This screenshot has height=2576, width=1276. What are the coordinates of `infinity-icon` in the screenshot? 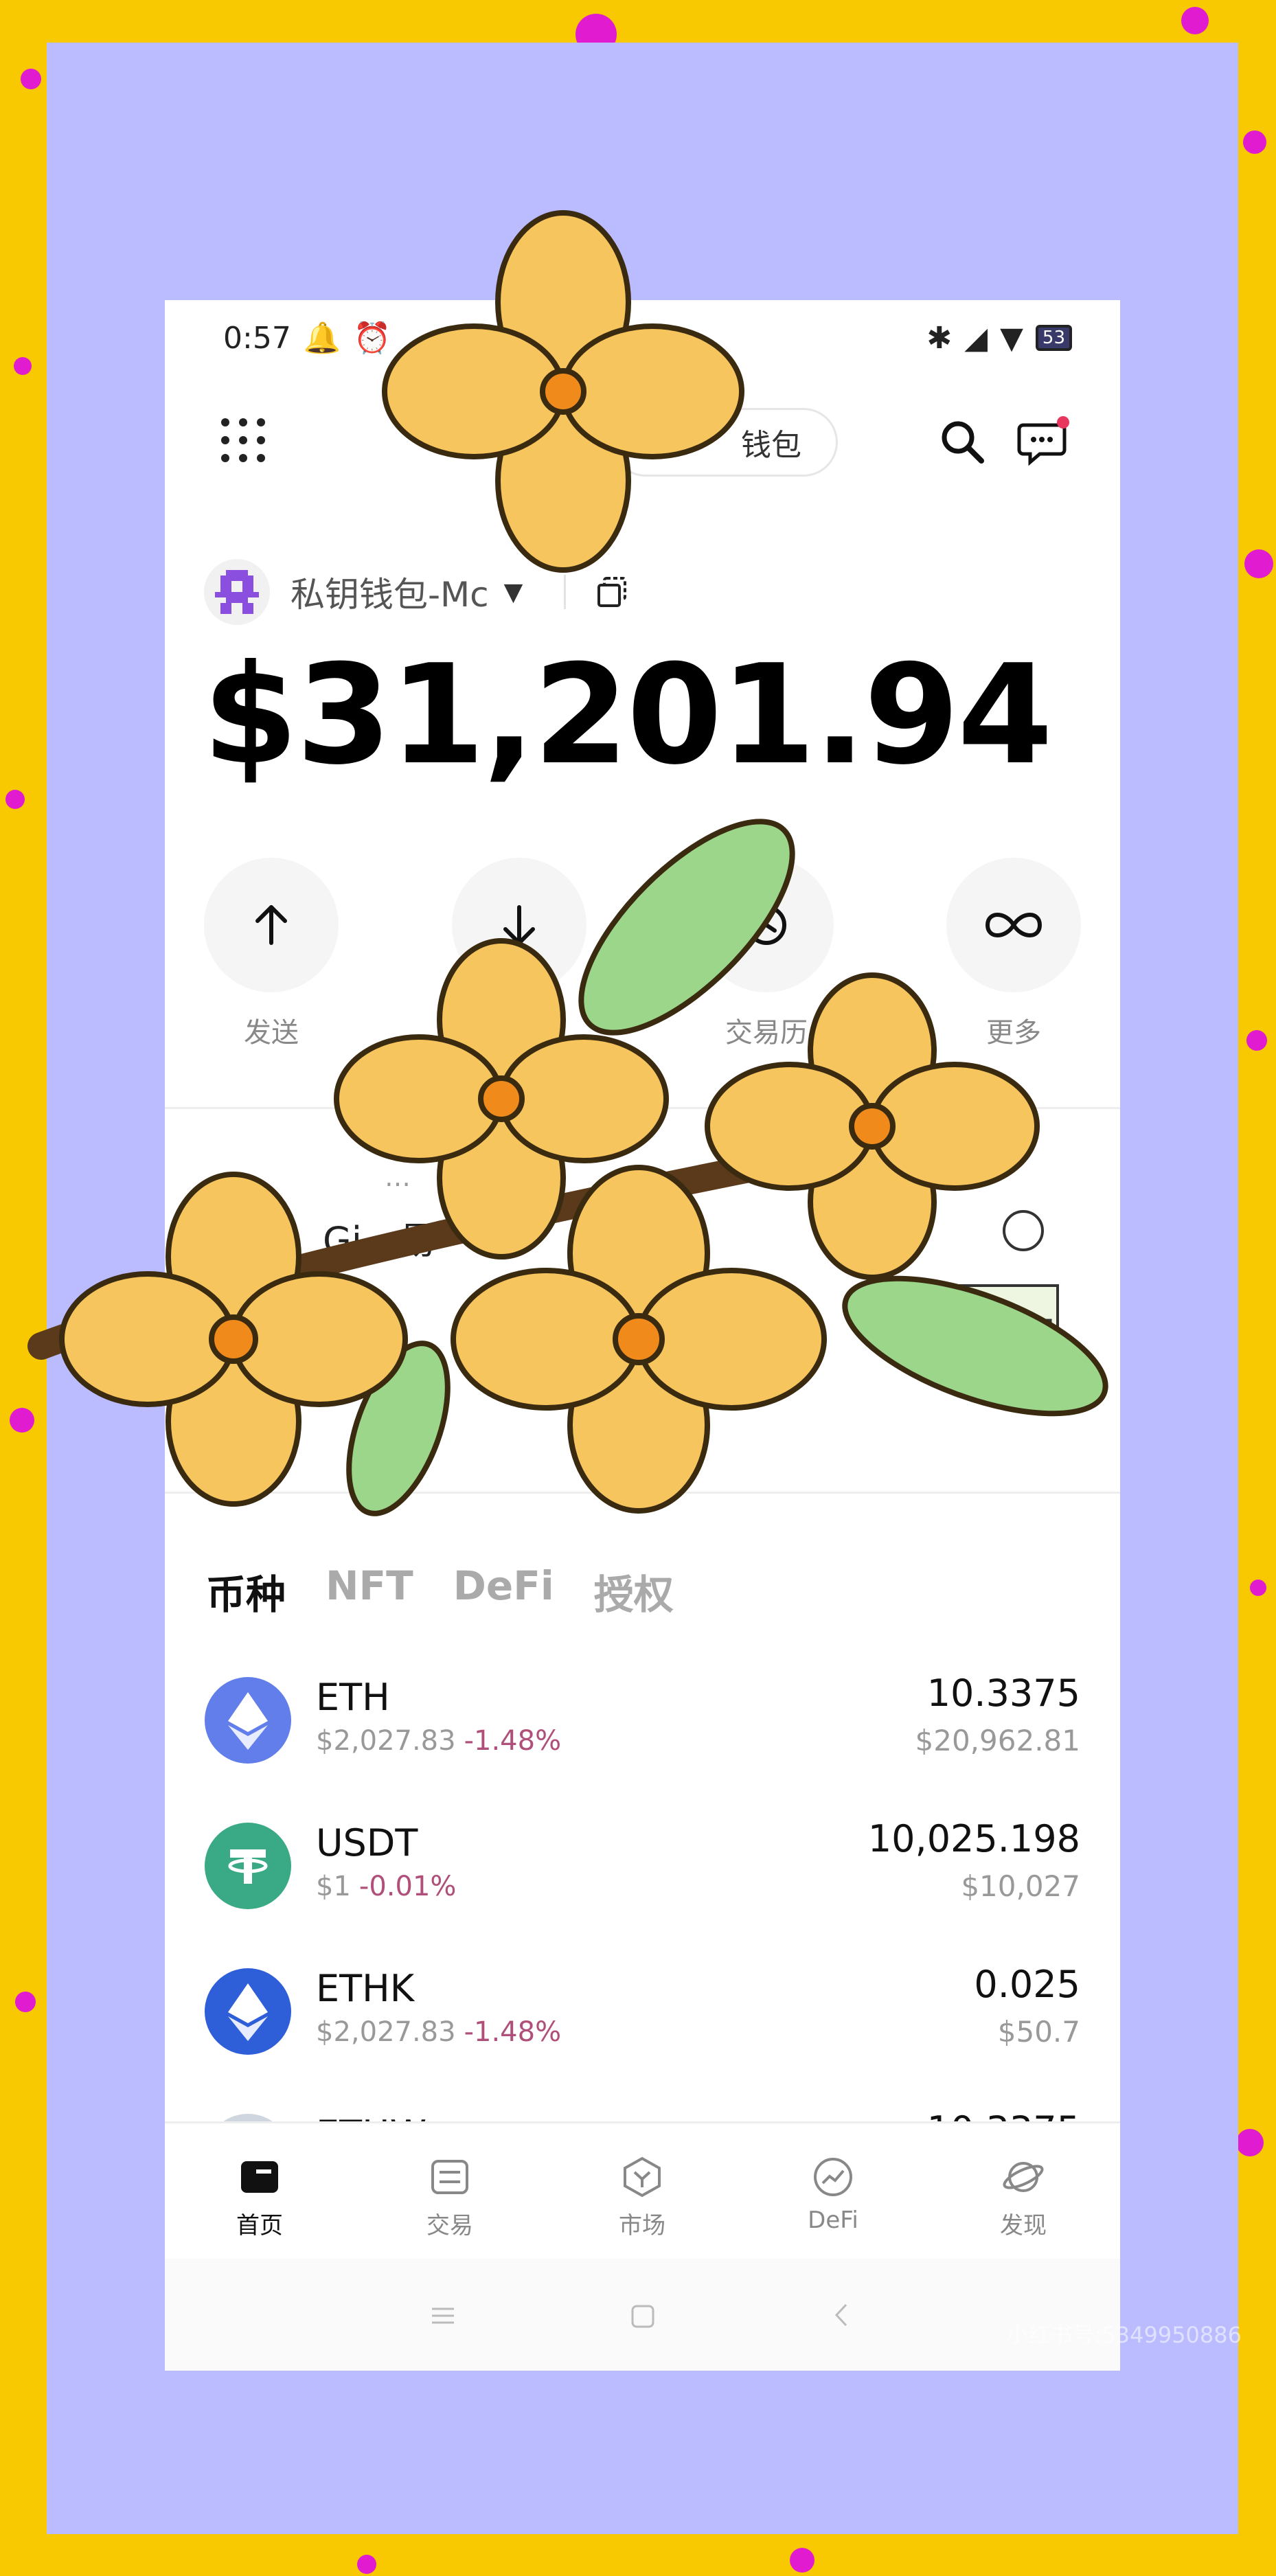 It's located at (1014, 925).